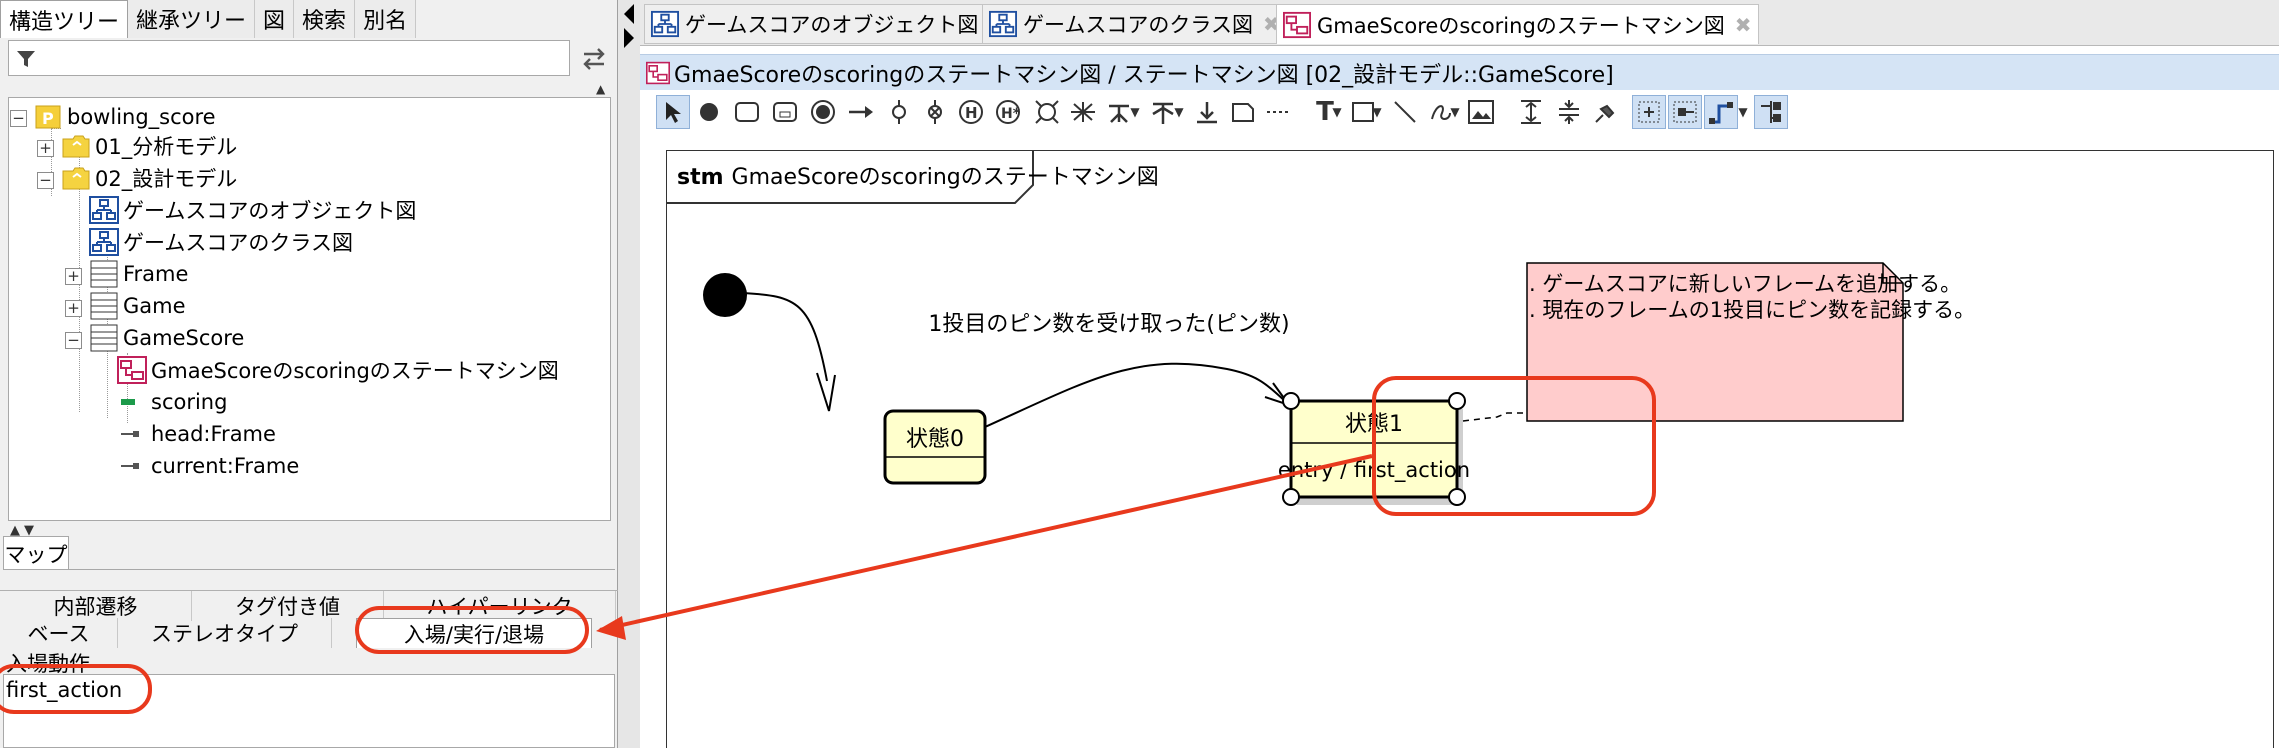 This screenshot has height=748, width=2279. I want to click on toggle-analysis-model: +, so click(45, 148).